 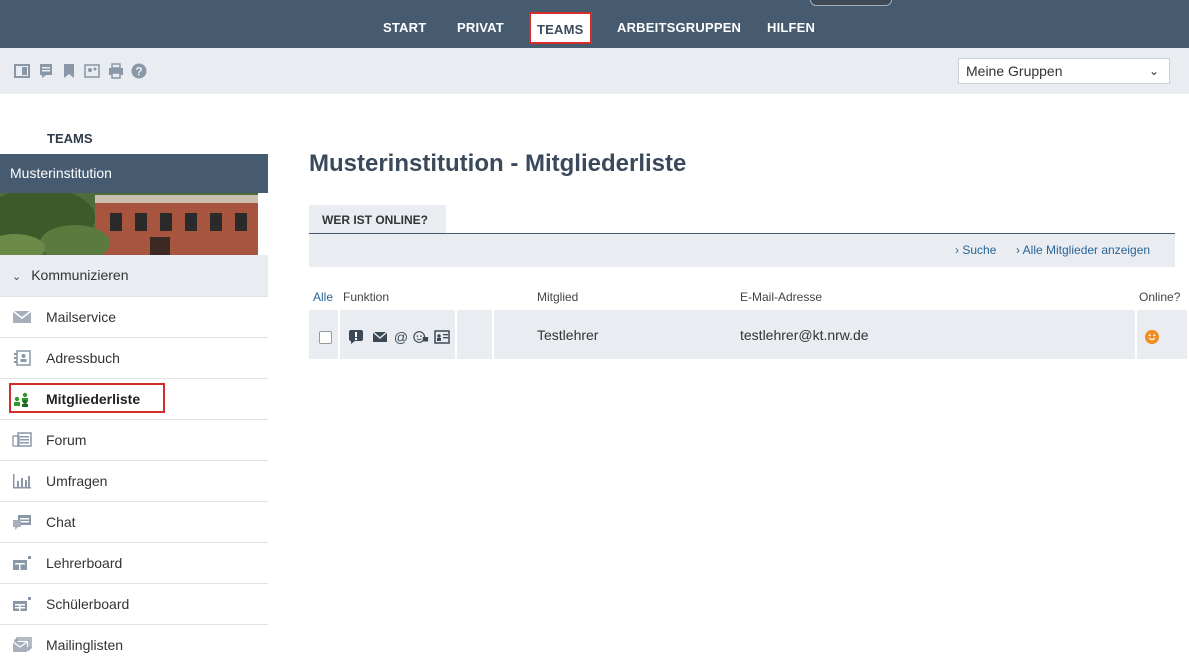 I want to click on nav-hilfen: HILFEN, so click(x=791, y=24).